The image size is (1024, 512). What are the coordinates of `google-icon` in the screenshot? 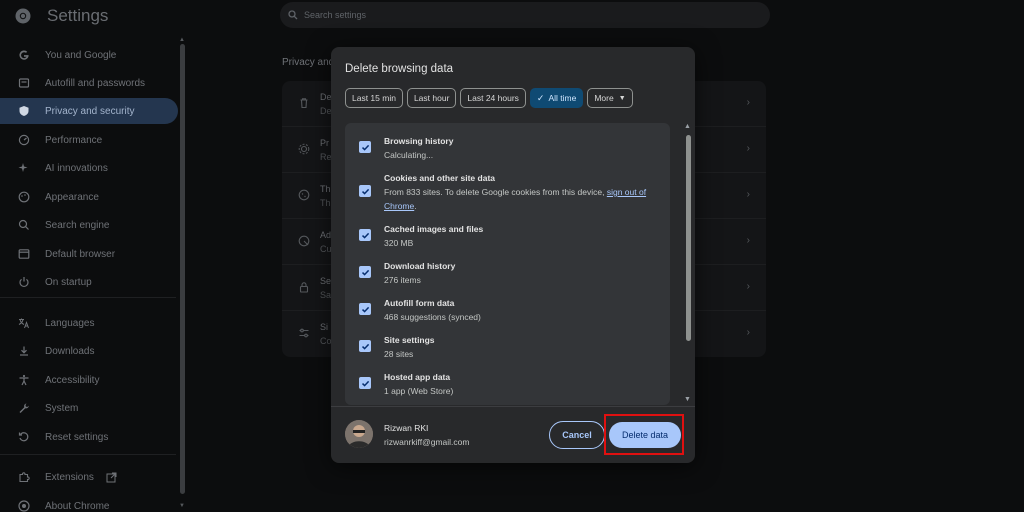 It's located at (24, 55).